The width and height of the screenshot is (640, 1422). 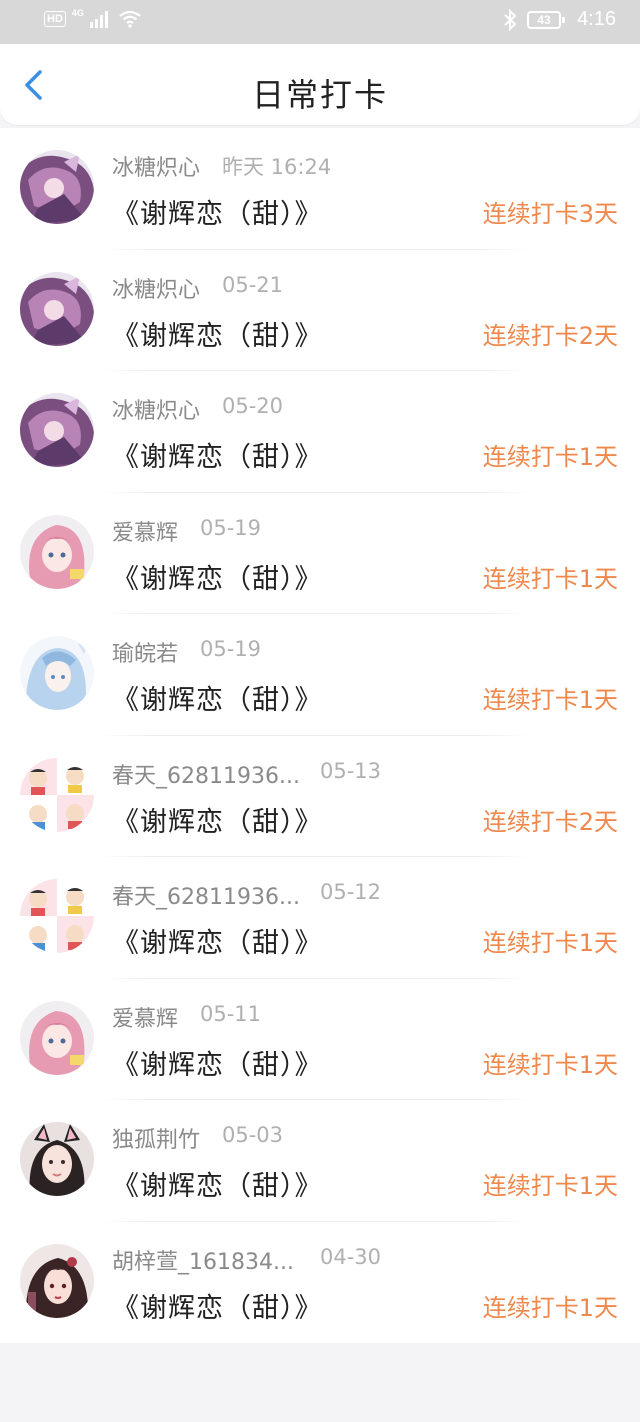 What do you see at coordinates (57, 1159) in the screenshot?
I see `cat-ear-girl-avatar` at bounding box center [57, 1159].